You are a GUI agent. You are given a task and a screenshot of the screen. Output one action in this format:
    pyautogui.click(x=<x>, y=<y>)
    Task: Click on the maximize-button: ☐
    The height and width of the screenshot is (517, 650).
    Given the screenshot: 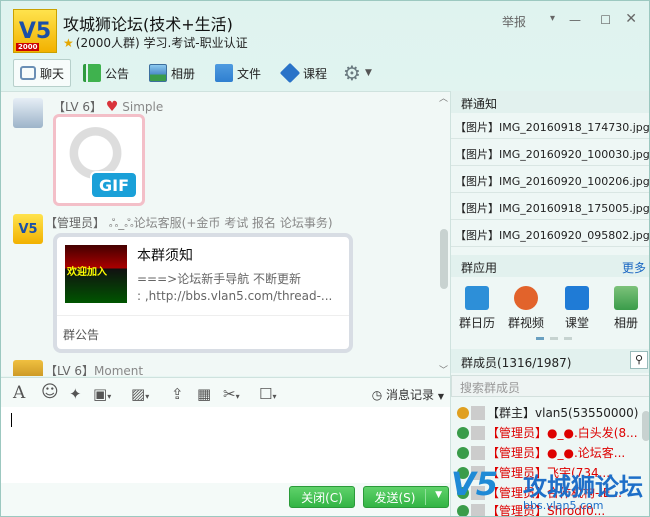 What is the action you would take?
    pyautogui.click(x=605, y=20)
    